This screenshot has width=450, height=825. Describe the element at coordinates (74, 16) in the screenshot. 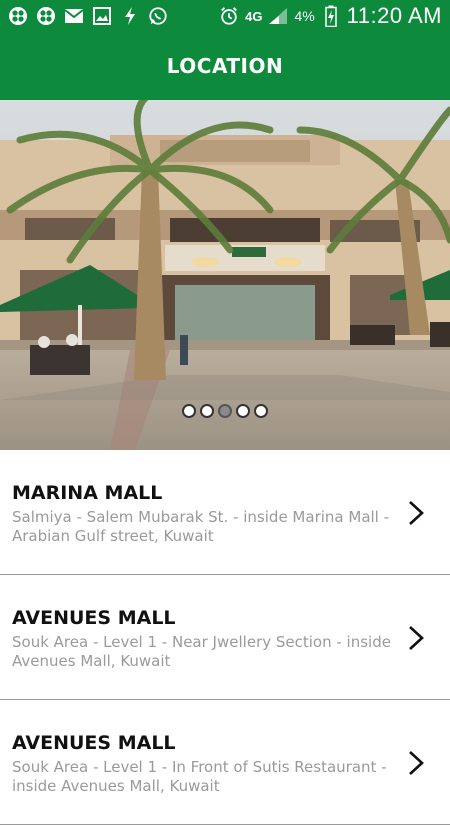

I see `mail-icon` at that location.